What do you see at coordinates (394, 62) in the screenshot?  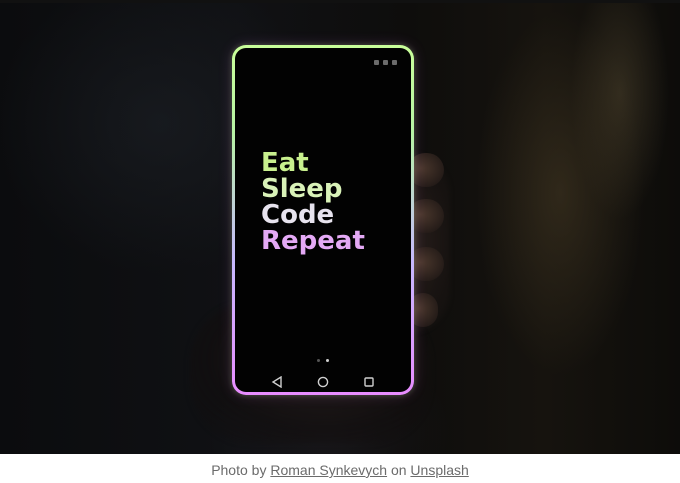 I see `battery-icon` at bounding box center [394, 62].